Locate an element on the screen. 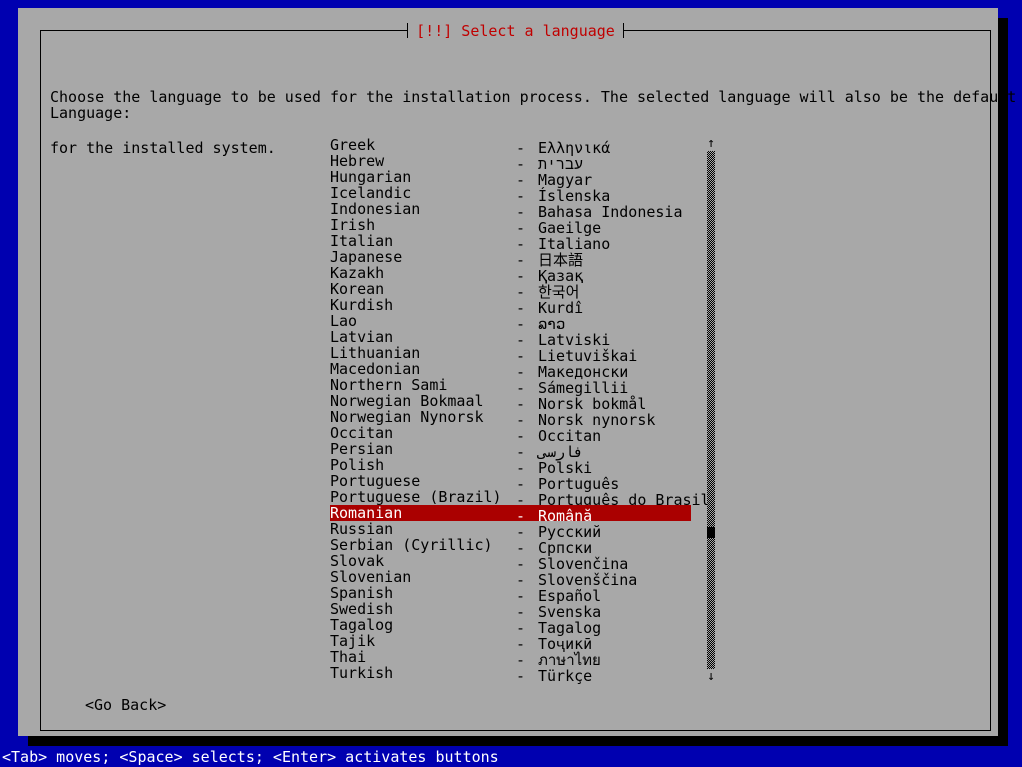  language-list-item: Serbian (Cyrillic) - Српски is located at coordinates (510, 546).